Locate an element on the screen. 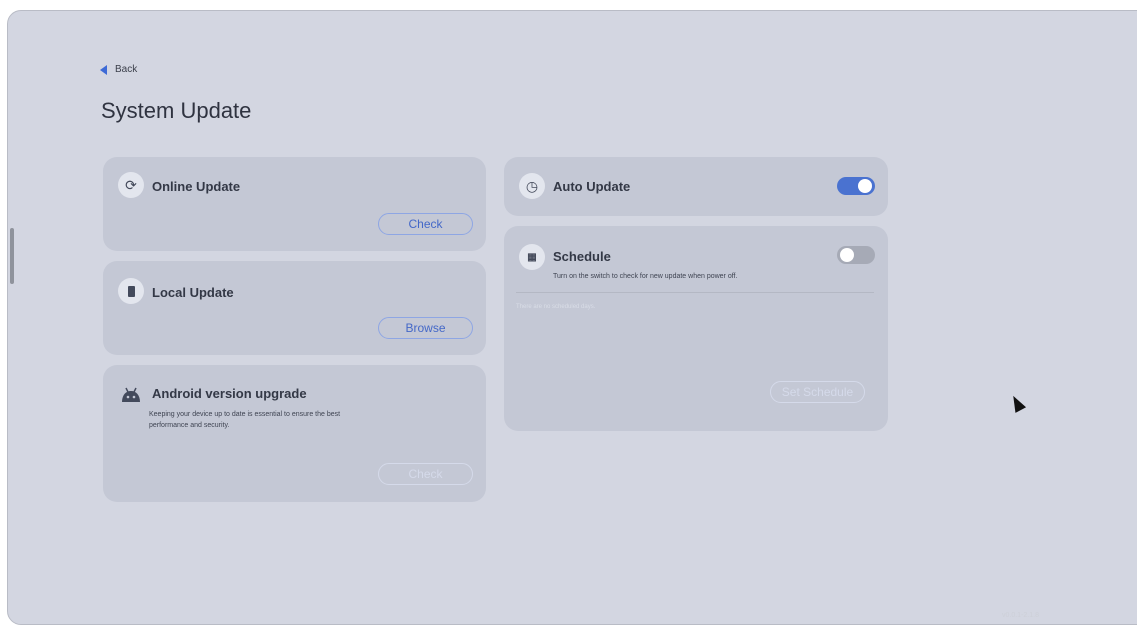 Image resolution: width=1137 pixels, height=625 pixels. online-update-title: Online Update is located at coordinates (196, 186).